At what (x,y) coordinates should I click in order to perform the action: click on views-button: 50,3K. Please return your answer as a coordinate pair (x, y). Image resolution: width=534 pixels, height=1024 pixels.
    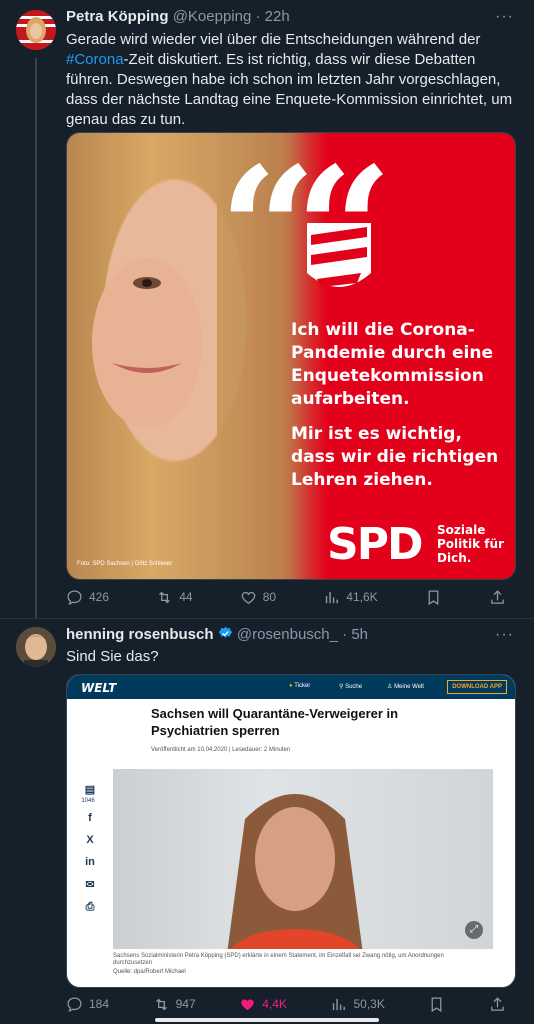
    Looking at the image, I should click on (357, 1004).